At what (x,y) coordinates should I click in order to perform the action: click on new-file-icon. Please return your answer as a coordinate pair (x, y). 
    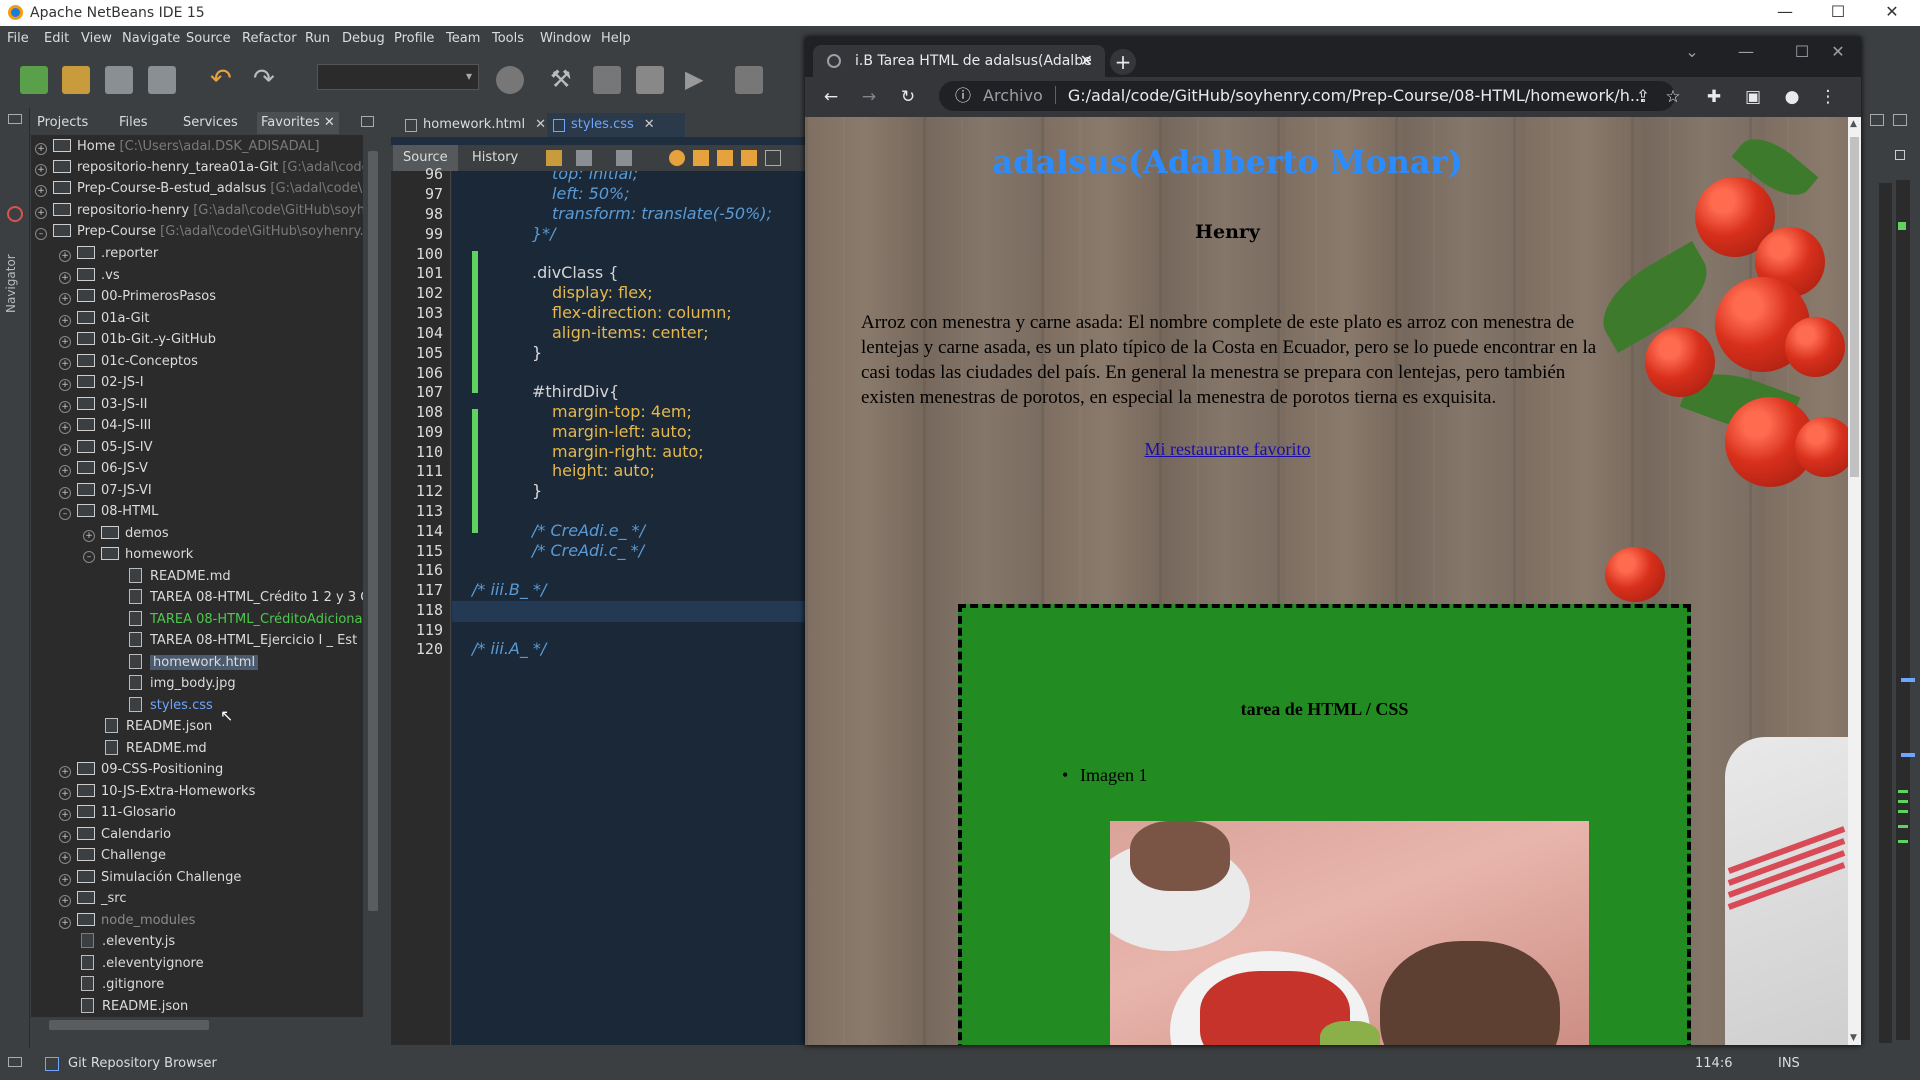
    Looking at the image, I should click on (34, 80).